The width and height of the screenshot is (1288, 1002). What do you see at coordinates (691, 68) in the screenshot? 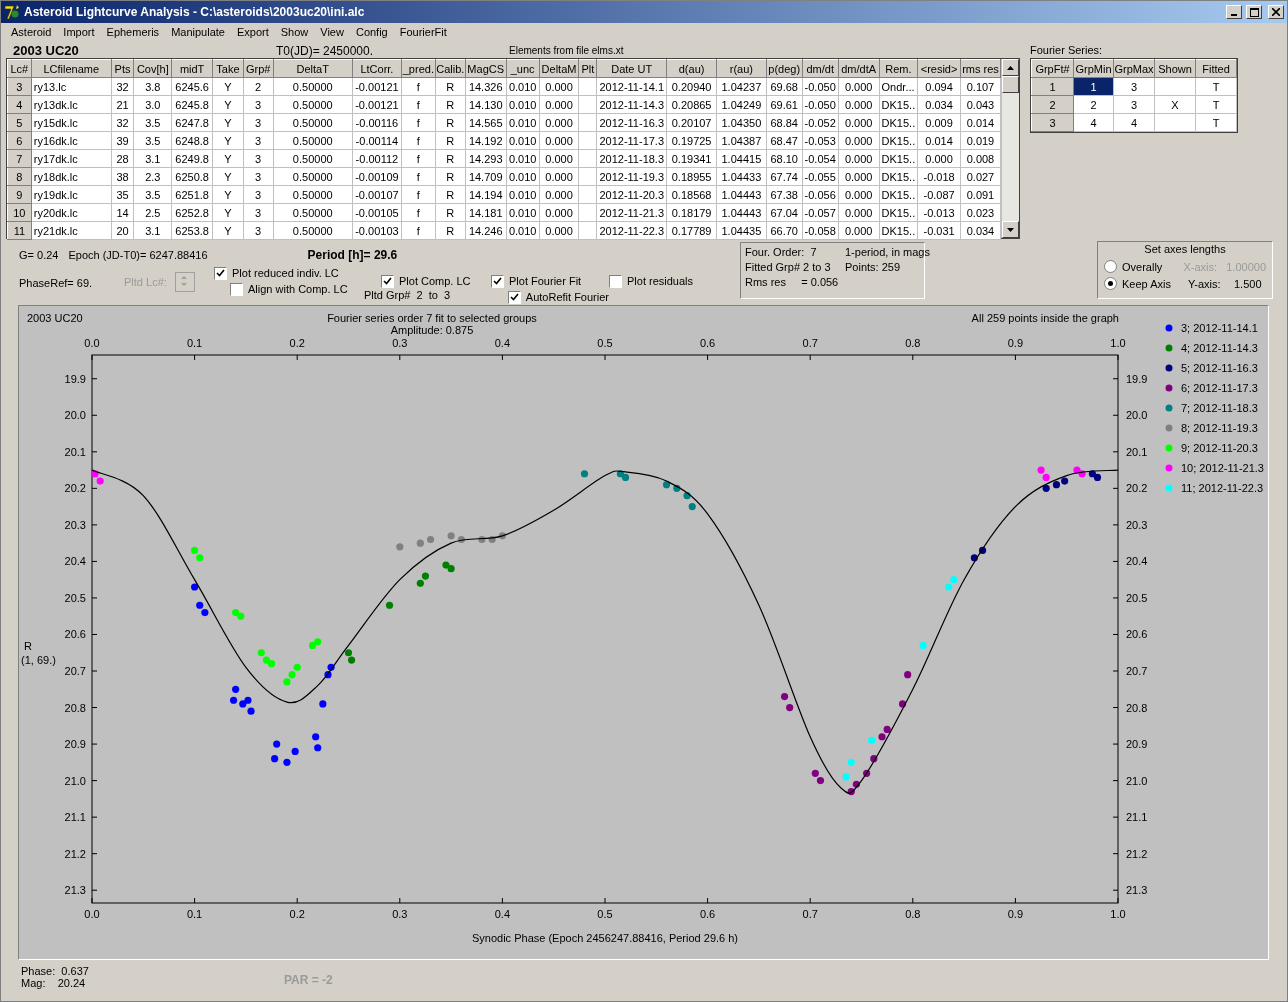
I see `column-header: d(au)` at bounding box center [691, 68].